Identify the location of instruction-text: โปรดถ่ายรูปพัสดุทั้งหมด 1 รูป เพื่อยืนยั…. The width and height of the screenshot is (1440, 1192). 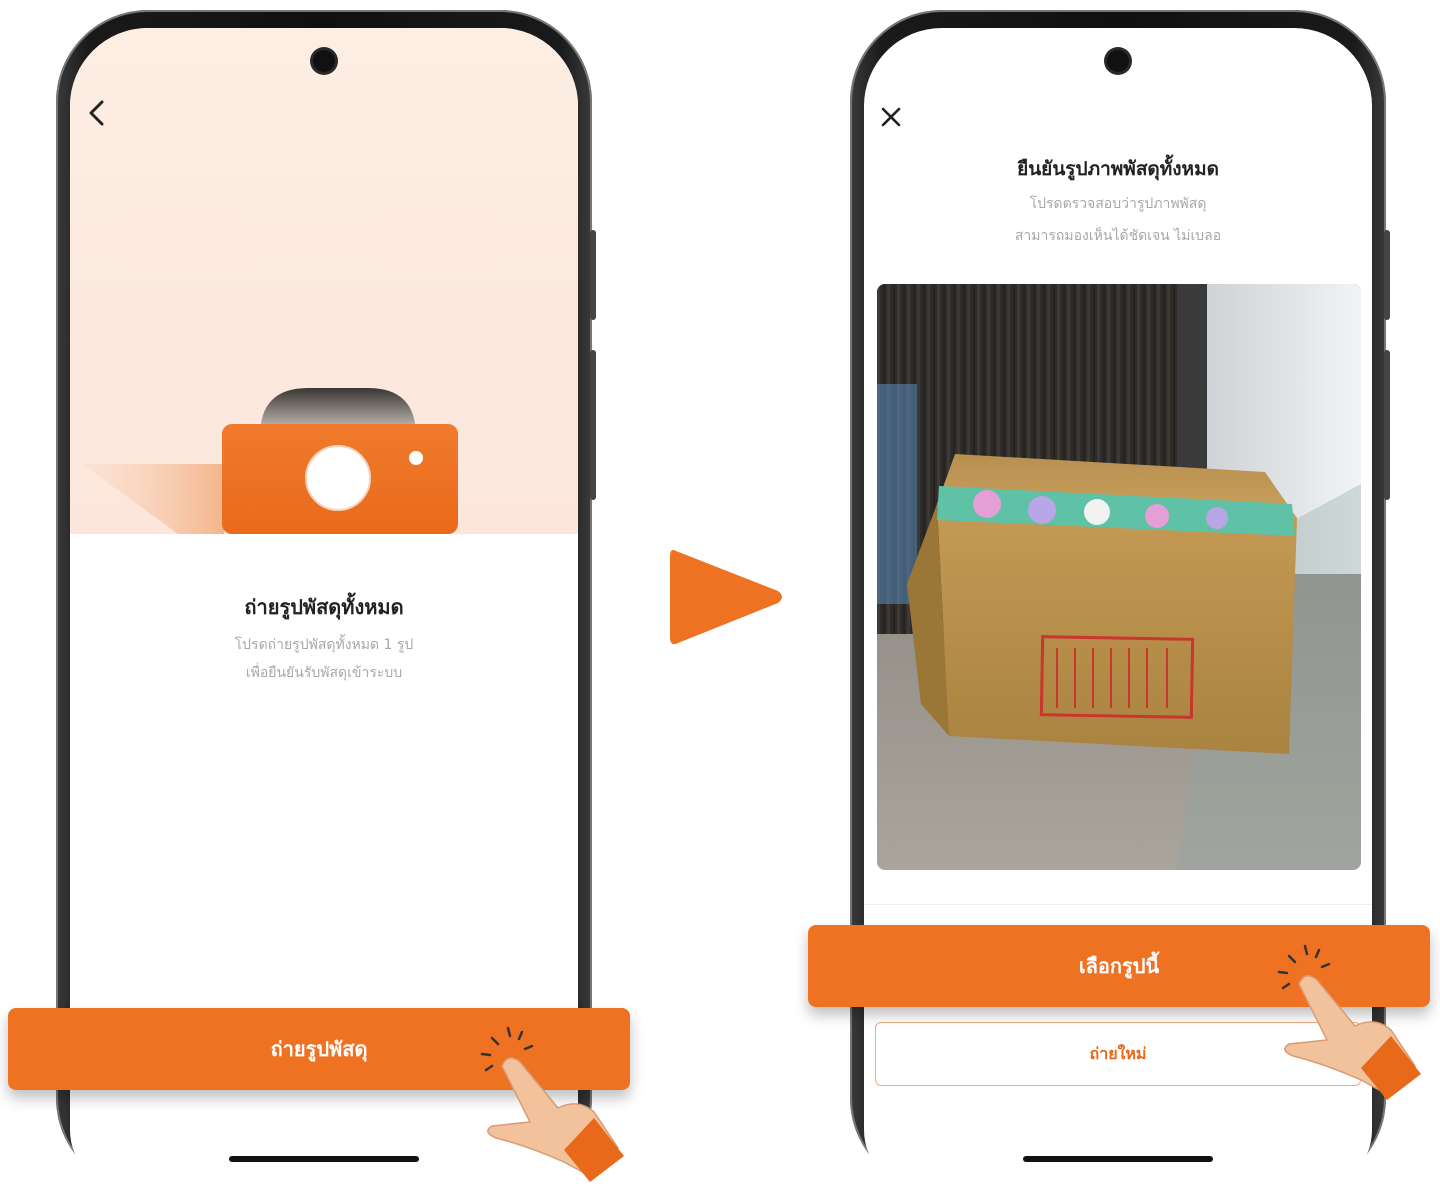
(324, 659).